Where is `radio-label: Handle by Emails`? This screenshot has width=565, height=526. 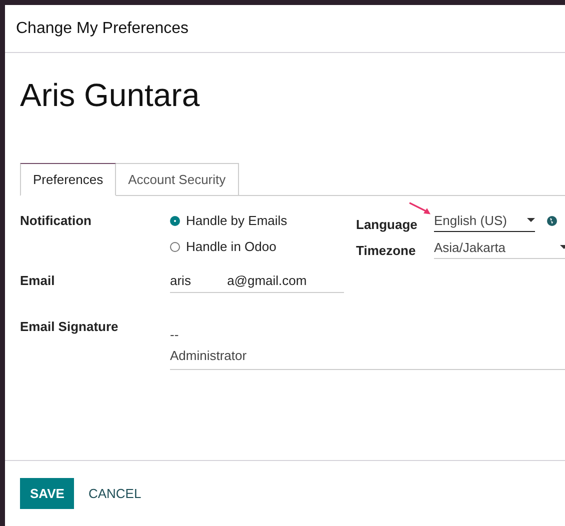
radio-label: Handle by Emails is located at coordinates (237, 220).